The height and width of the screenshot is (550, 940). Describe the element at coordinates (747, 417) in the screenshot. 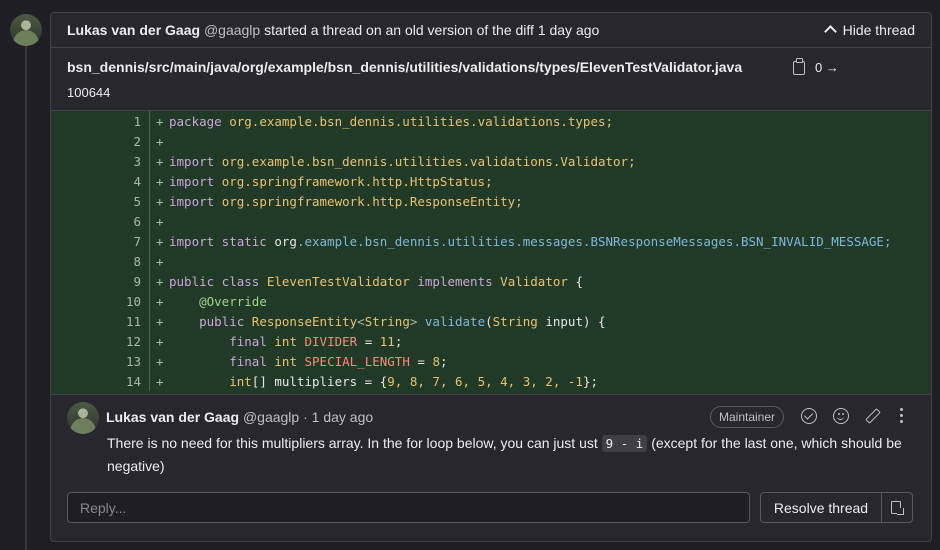

I see `maintainer-badge: Maintainer` at that location.